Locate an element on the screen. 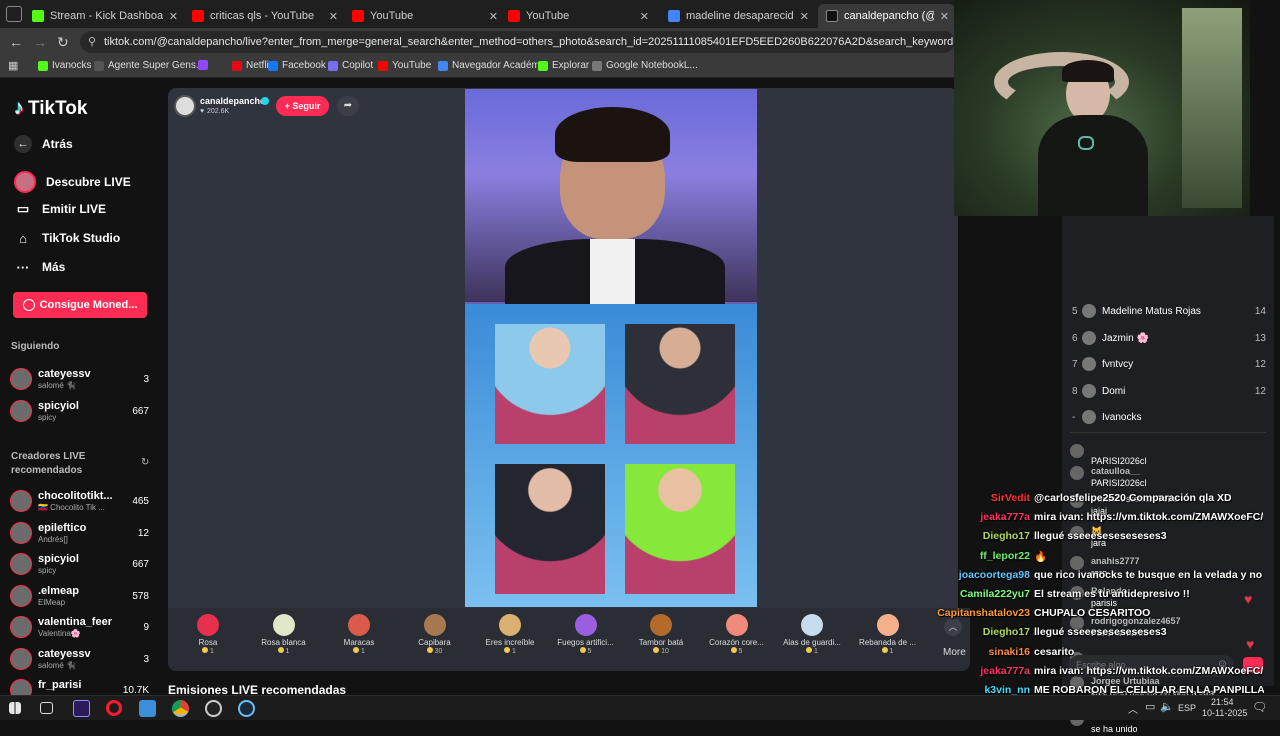  reload-icon: ↻ is located at coordinates (63, 42).